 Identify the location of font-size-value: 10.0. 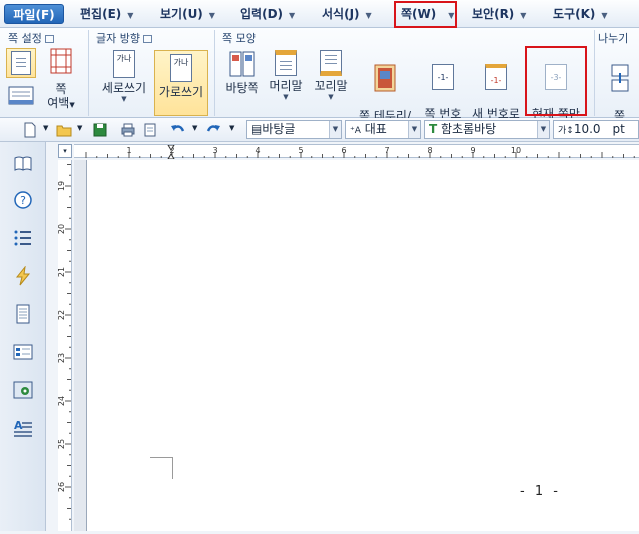
(587, 129).